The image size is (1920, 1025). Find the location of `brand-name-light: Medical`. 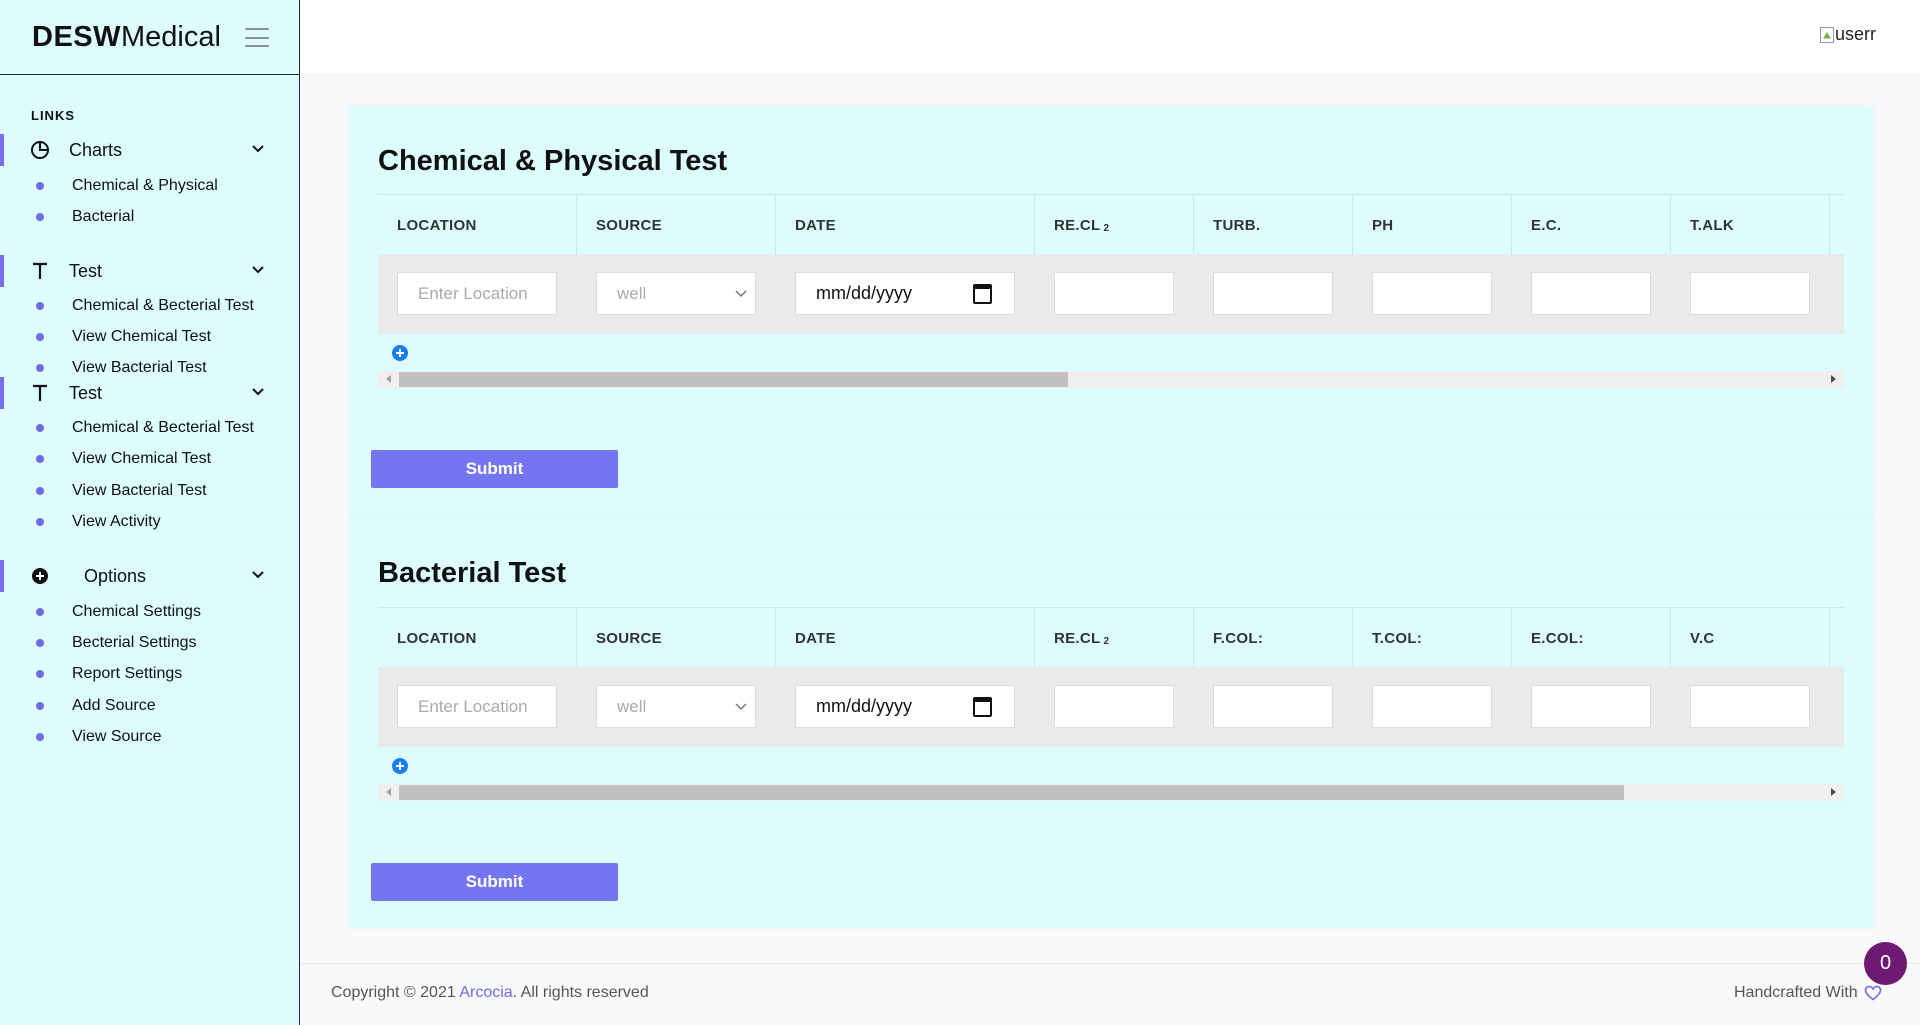

brand-name-light: Medical is located at coordinates (171, 36).